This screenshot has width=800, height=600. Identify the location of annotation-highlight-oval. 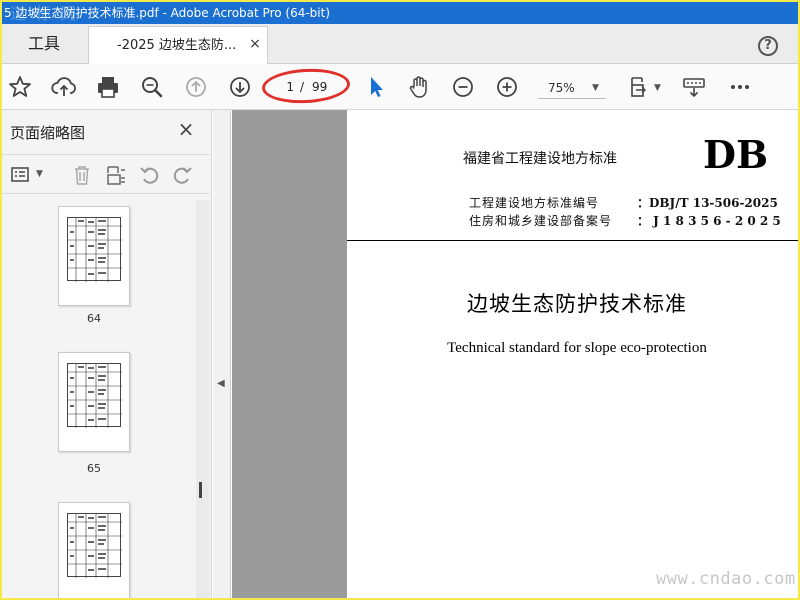
(306, 86).